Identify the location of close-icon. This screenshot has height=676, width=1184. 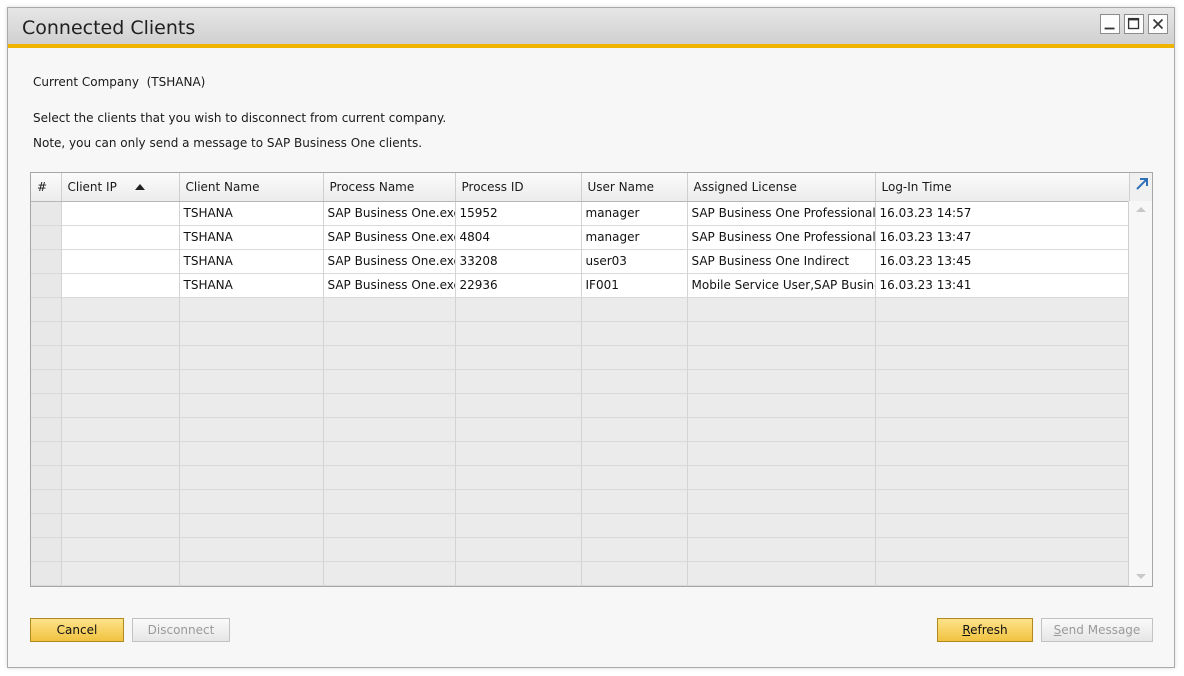
(1158, 24).